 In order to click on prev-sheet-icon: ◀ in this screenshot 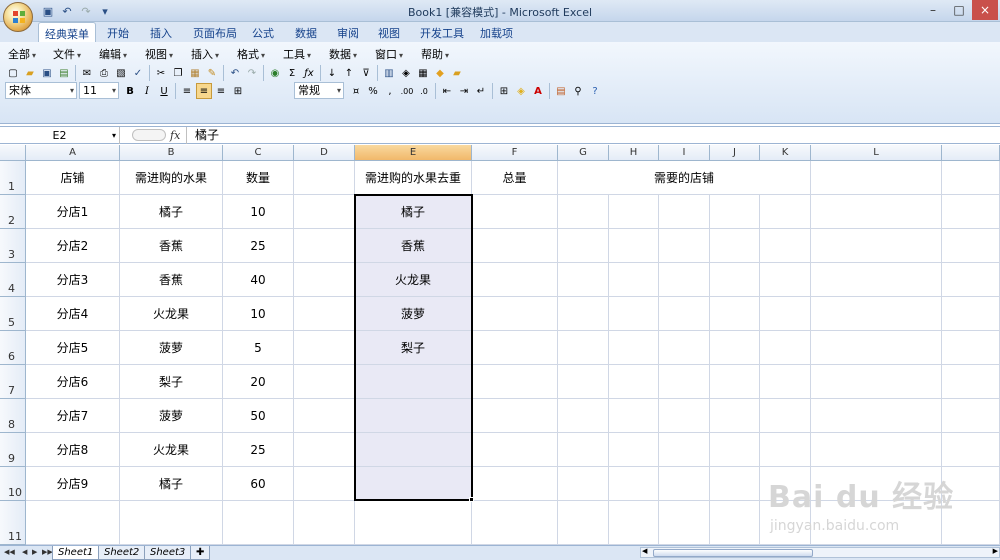, I will do `click(24, 552)`.